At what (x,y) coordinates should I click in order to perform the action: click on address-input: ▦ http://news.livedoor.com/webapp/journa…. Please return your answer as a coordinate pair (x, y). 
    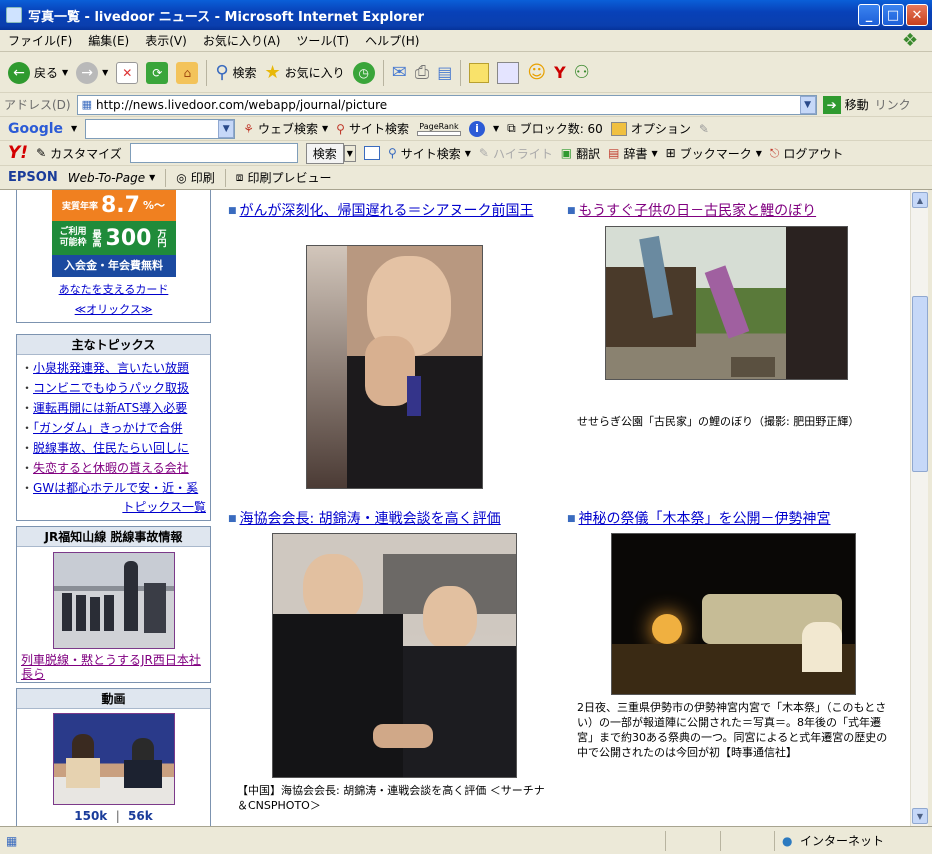
    Looking at the image, I should click on (446, 104).